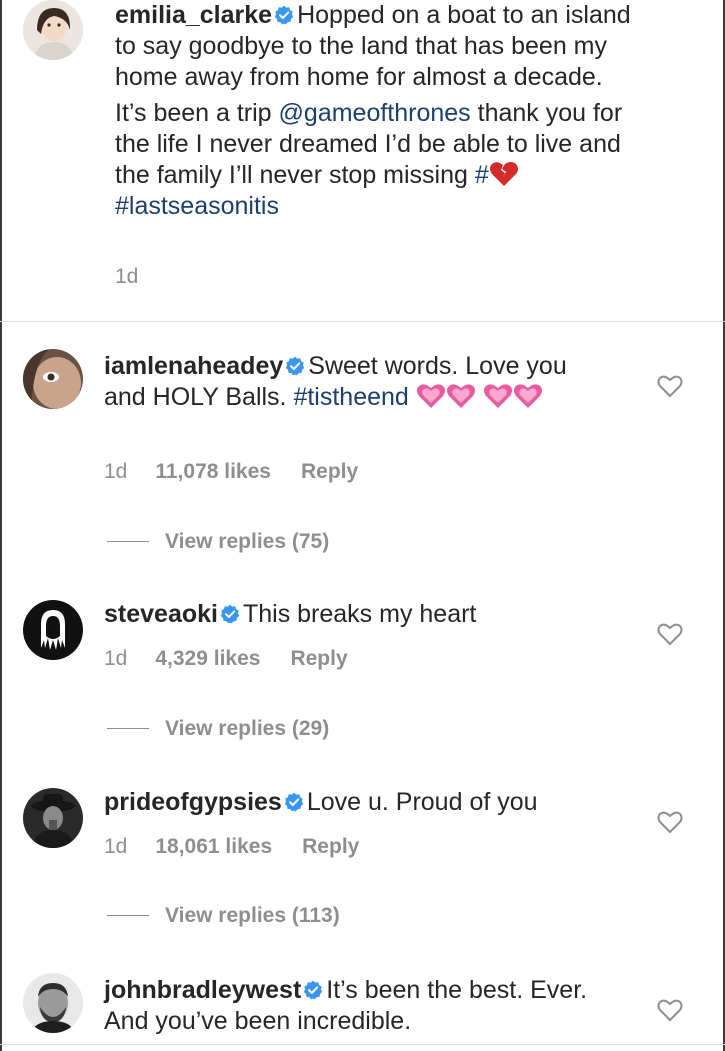  What do you see at coordinates (482, 175) in the screenshot?
I see `hashtag-symbol-link: #` at bounding box center [482, 175].